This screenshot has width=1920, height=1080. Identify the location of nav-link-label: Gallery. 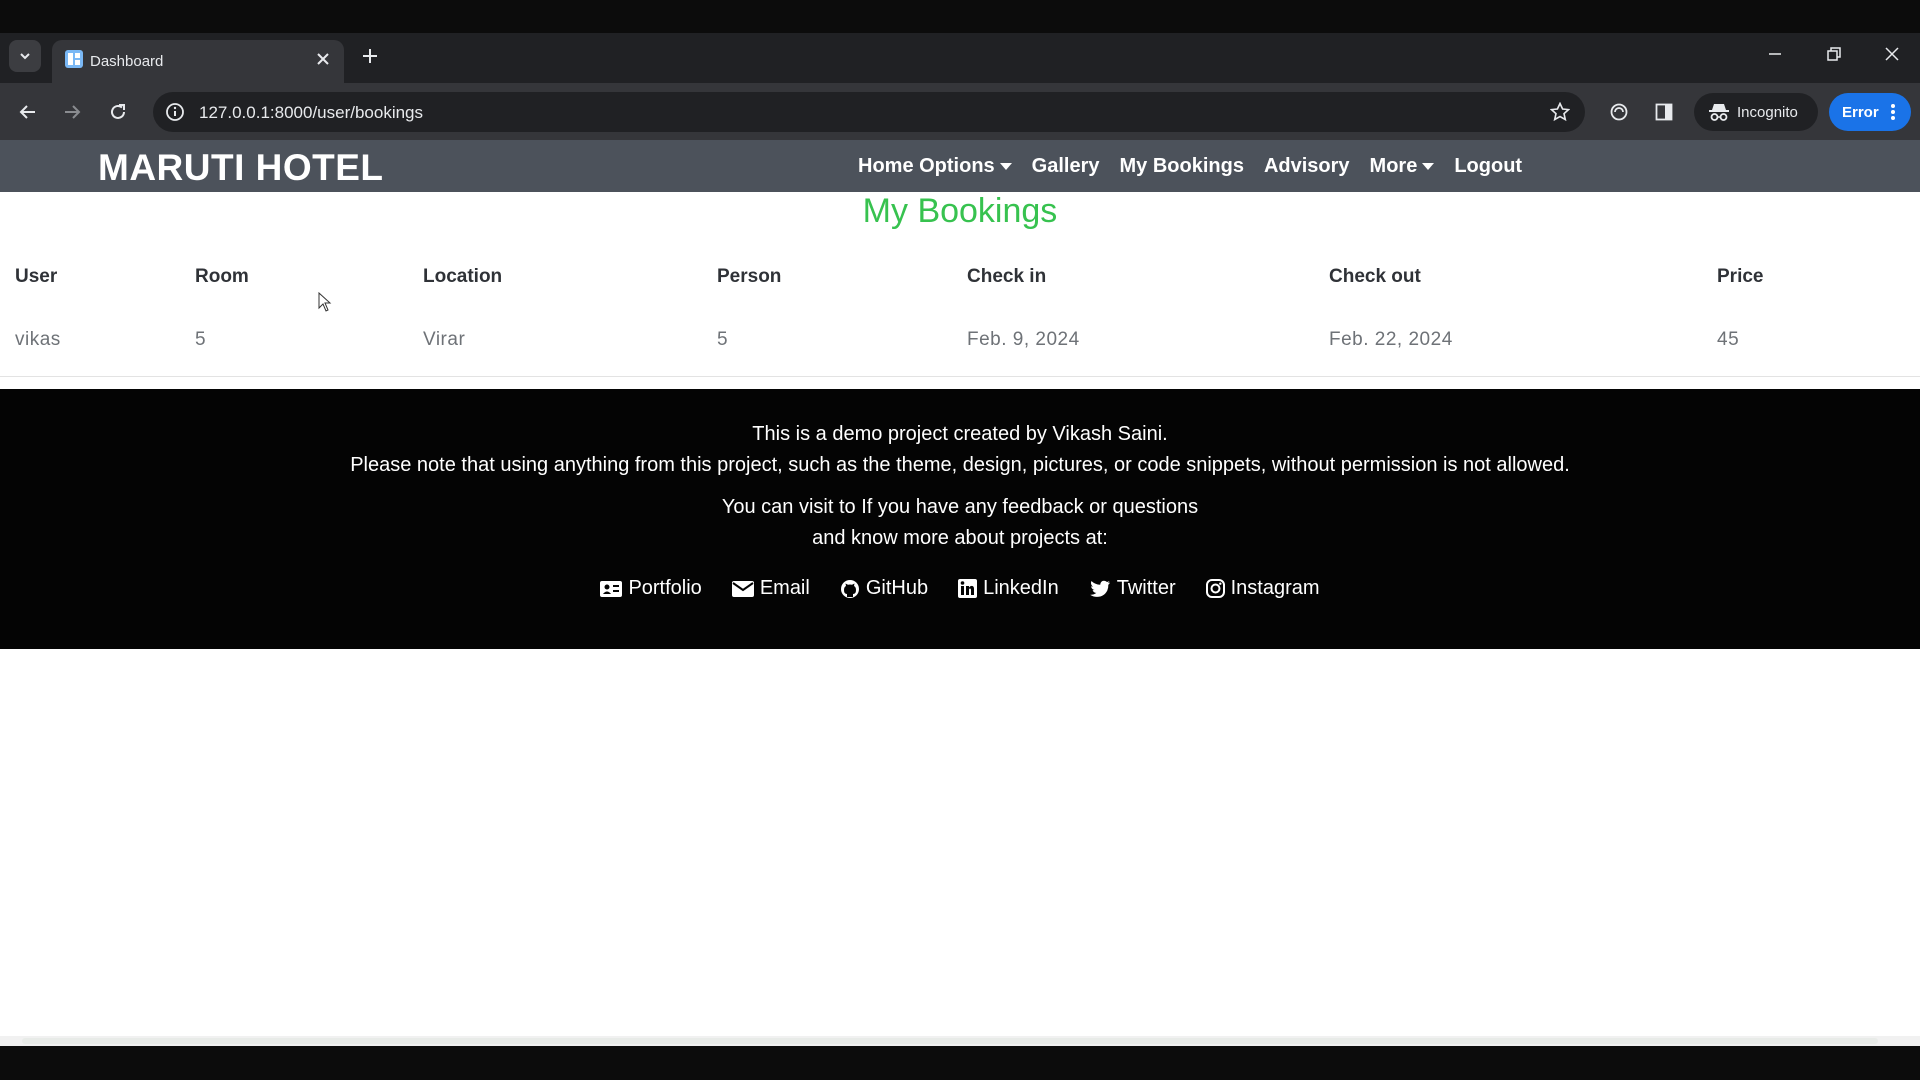
(1065, 165).